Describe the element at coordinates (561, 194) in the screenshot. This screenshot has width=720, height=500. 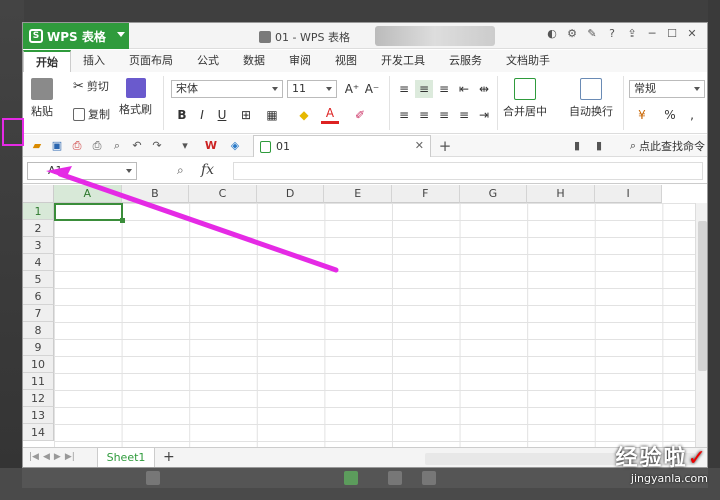
I see `column-header: H` at that location.